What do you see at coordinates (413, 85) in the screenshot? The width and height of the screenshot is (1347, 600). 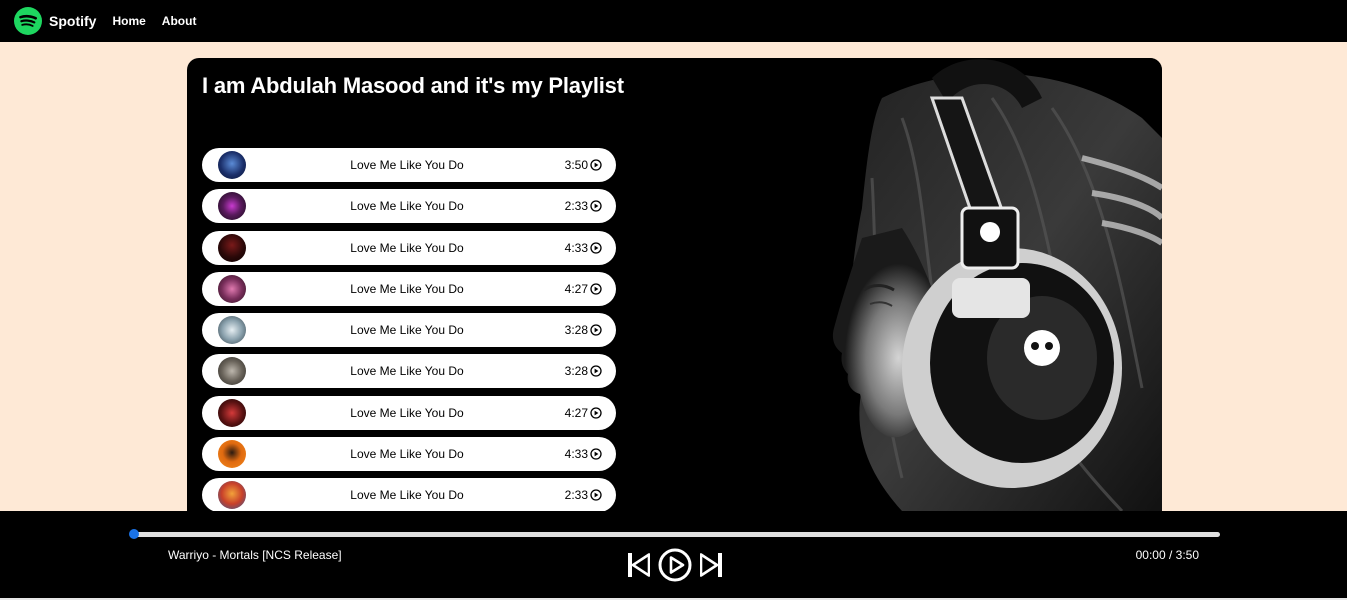 I see `playlist-title: I am Abdulah Masood and it's my Playlist` at bounding box center [413, 85].